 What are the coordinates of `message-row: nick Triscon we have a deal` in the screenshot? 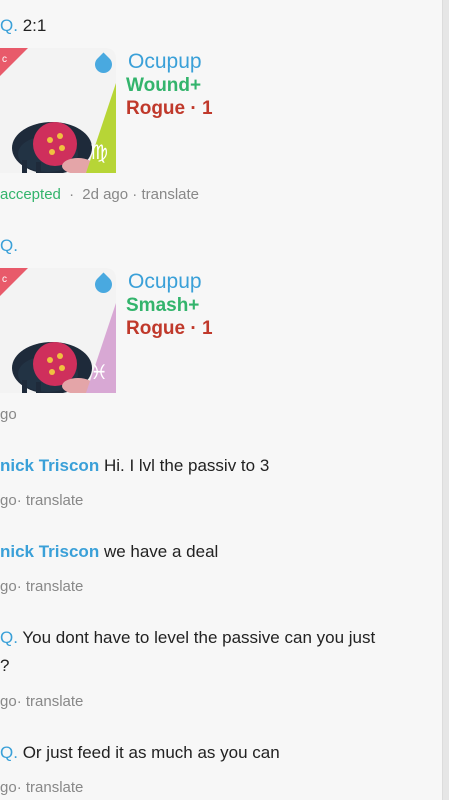 It's located at (109, 552).